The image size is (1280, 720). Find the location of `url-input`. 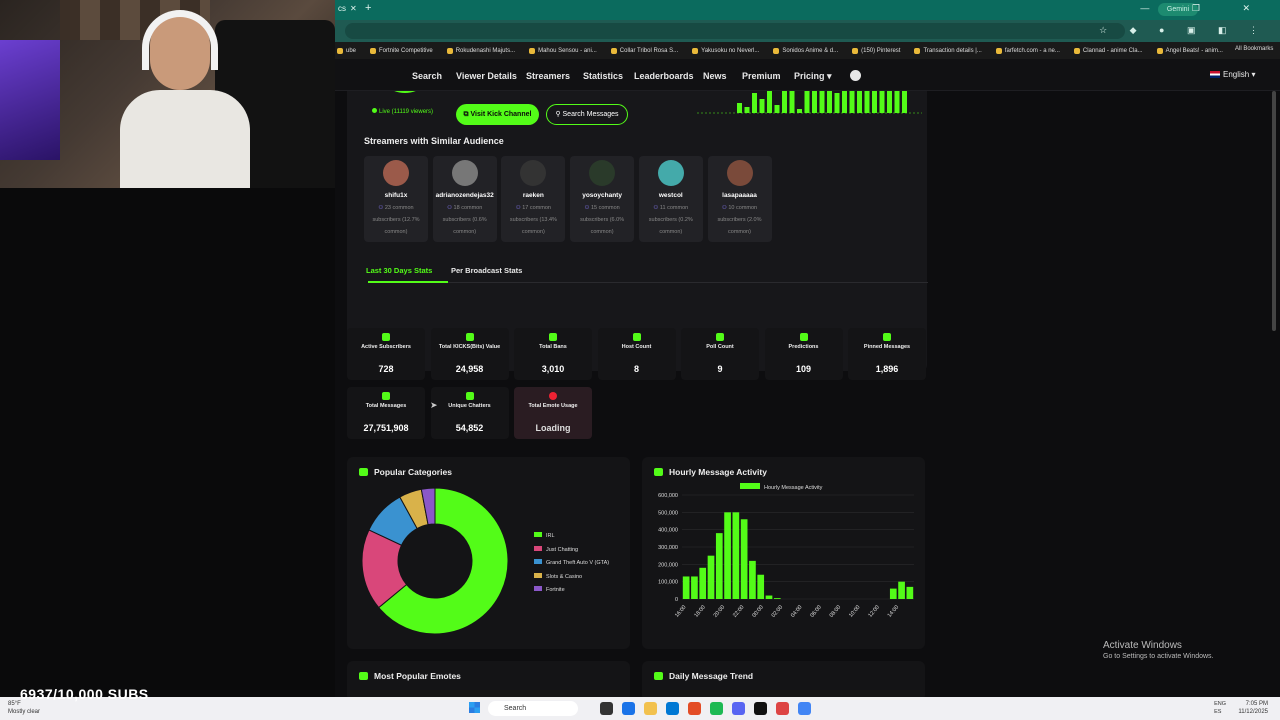

url-input is located at coordinates (735, 31).